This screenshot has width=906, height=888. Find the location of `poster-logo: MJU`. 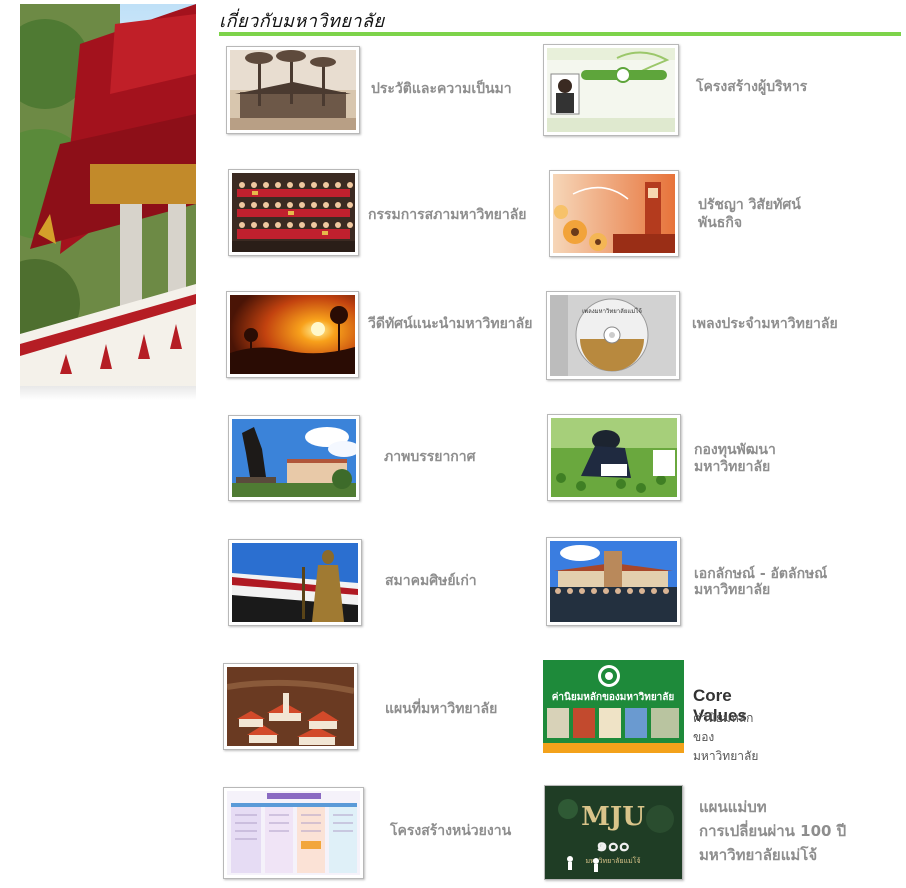

poster-logo: MJU is located at coordinates (613, 817).